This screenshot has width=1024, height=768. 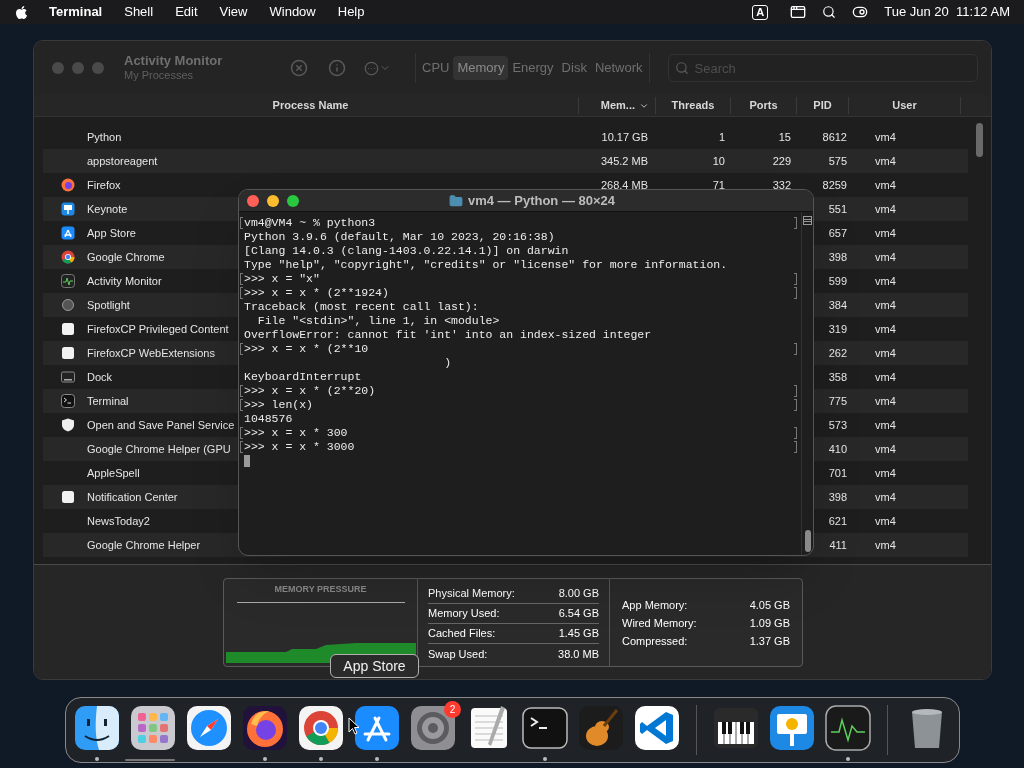 I want to click on view-tab: Memory, so click(x=481, y=68).